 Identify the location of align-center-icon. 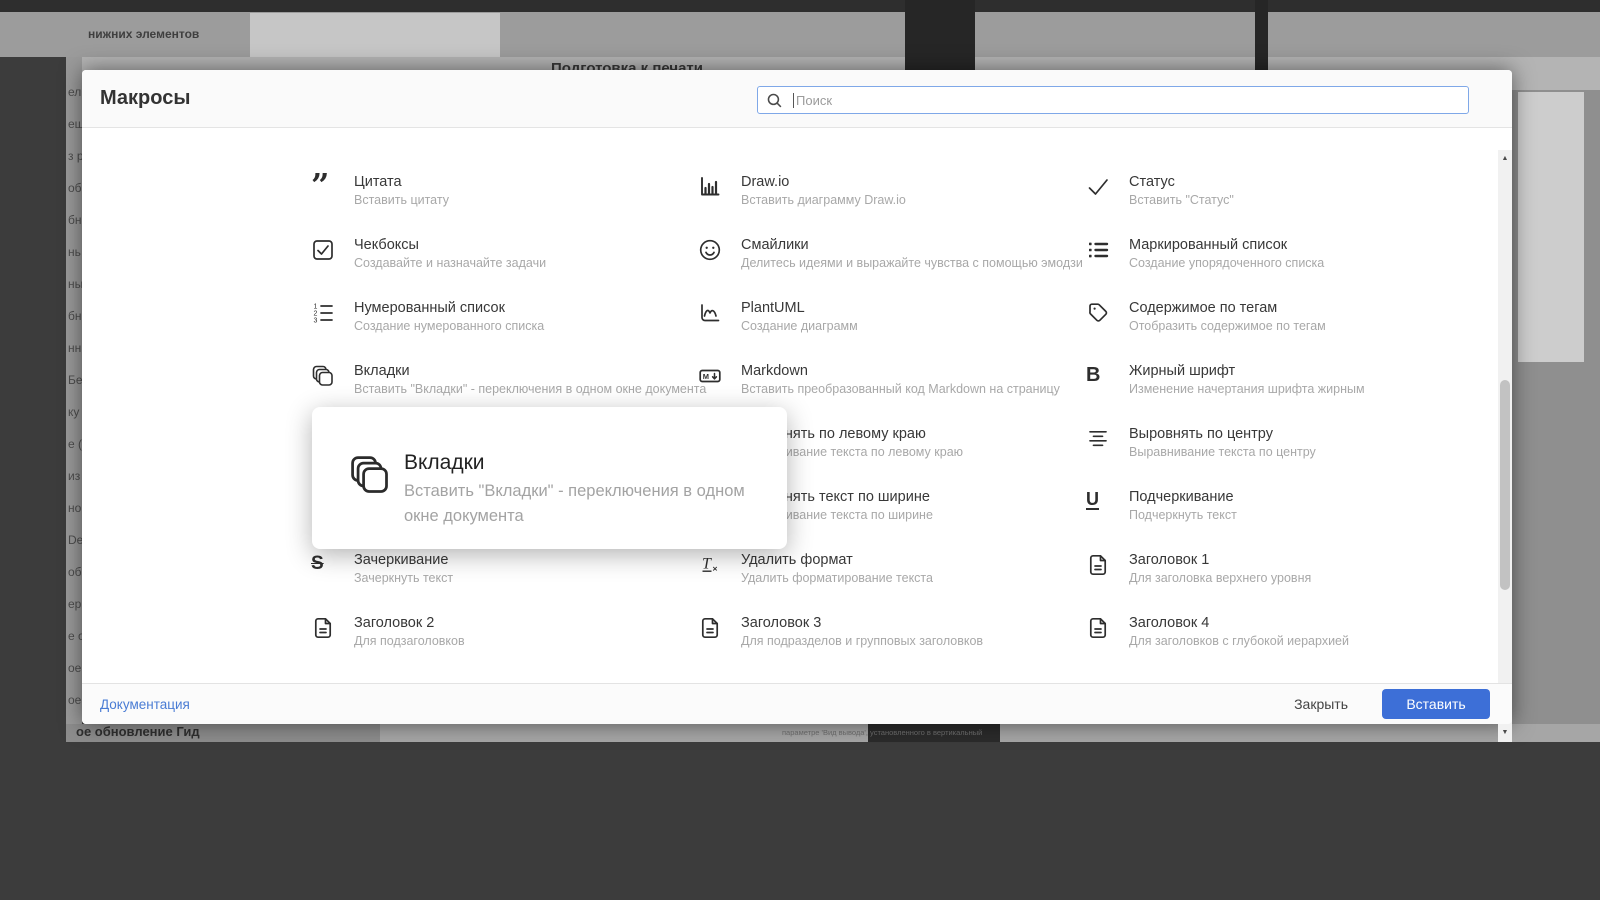
(1101, 441).